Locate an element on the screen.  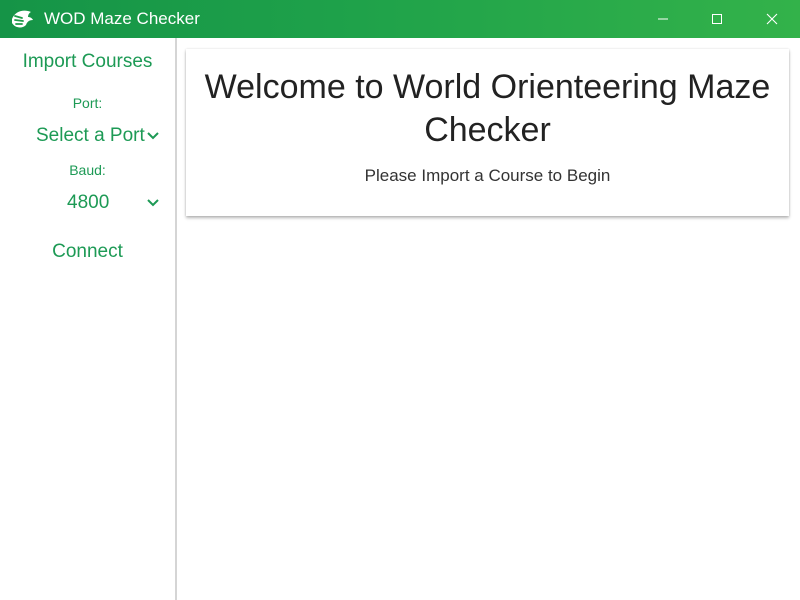
import-courses-link: Import Courses is located at coordinates (87, 62).